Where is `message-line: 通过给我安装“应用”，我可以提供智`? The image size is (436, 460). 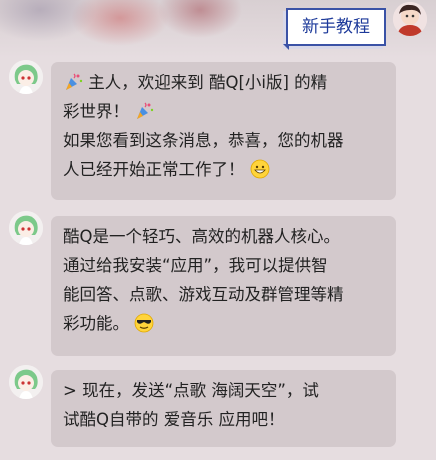 message-line: 通过给我安装“应用”，我可以提供智 is located at coordinates (222, 265).